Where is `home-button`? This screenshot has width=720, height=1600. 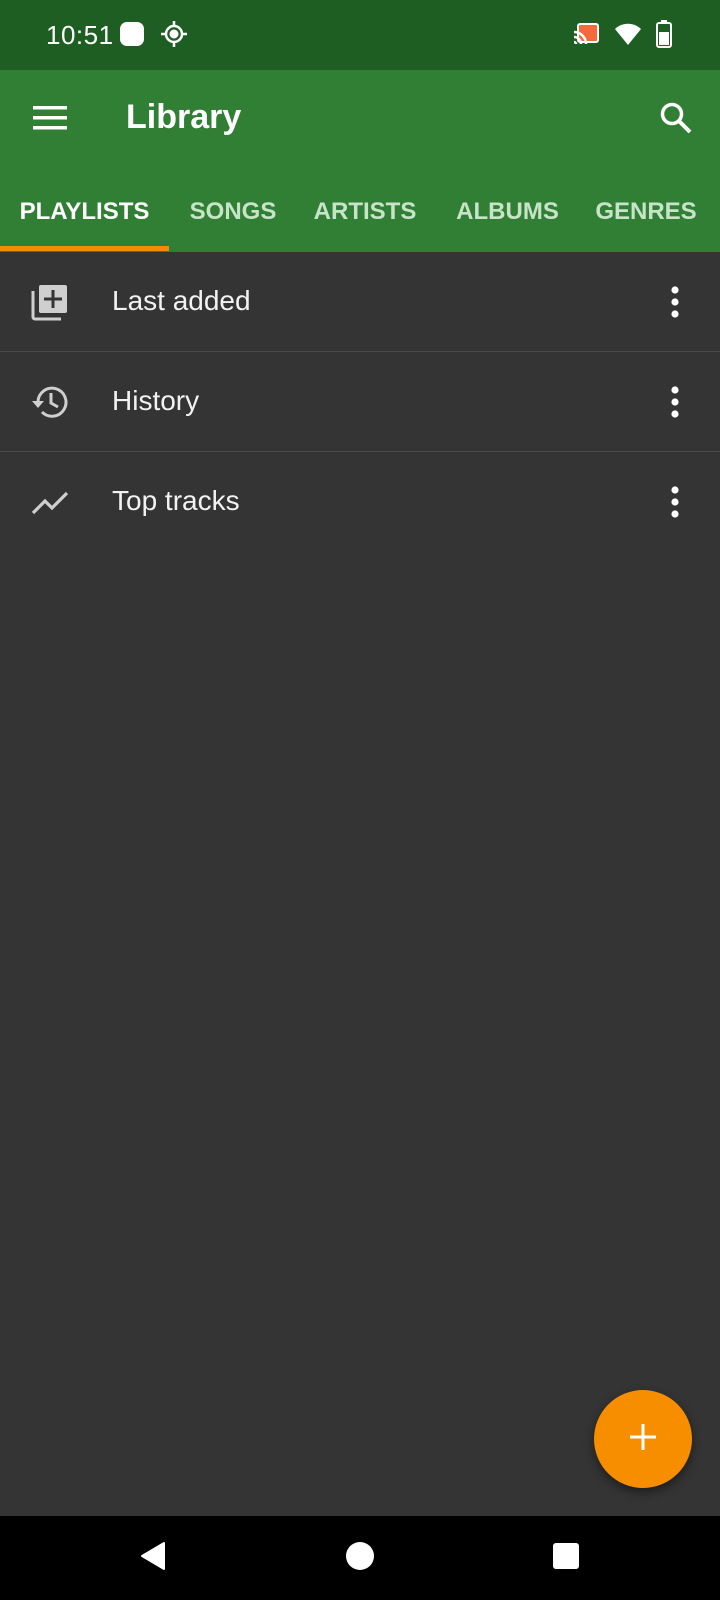
home-button is located at coordinates (360, 1558).